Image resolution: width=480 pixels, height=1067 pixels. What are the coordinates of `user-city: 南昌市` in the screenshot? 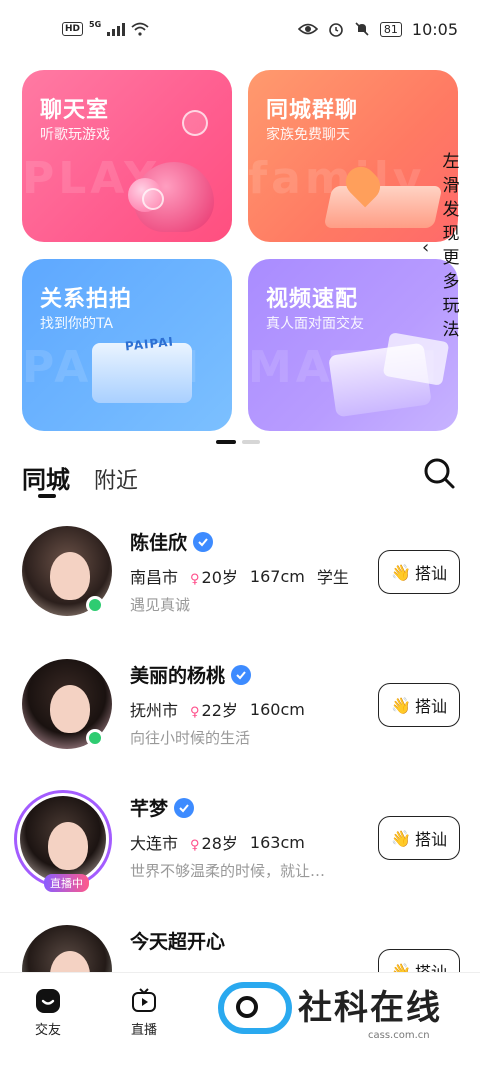 It's located at (154, 577).